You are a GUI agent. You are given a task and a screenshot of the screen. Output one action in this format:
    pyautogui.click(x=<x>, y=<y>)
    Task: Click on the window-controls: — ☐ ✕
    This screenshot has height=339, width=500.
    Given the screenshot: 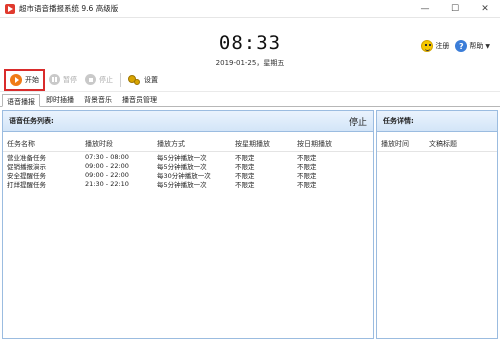 What is the action you would take?
    pyautogui.click(x=455, y=9)
    